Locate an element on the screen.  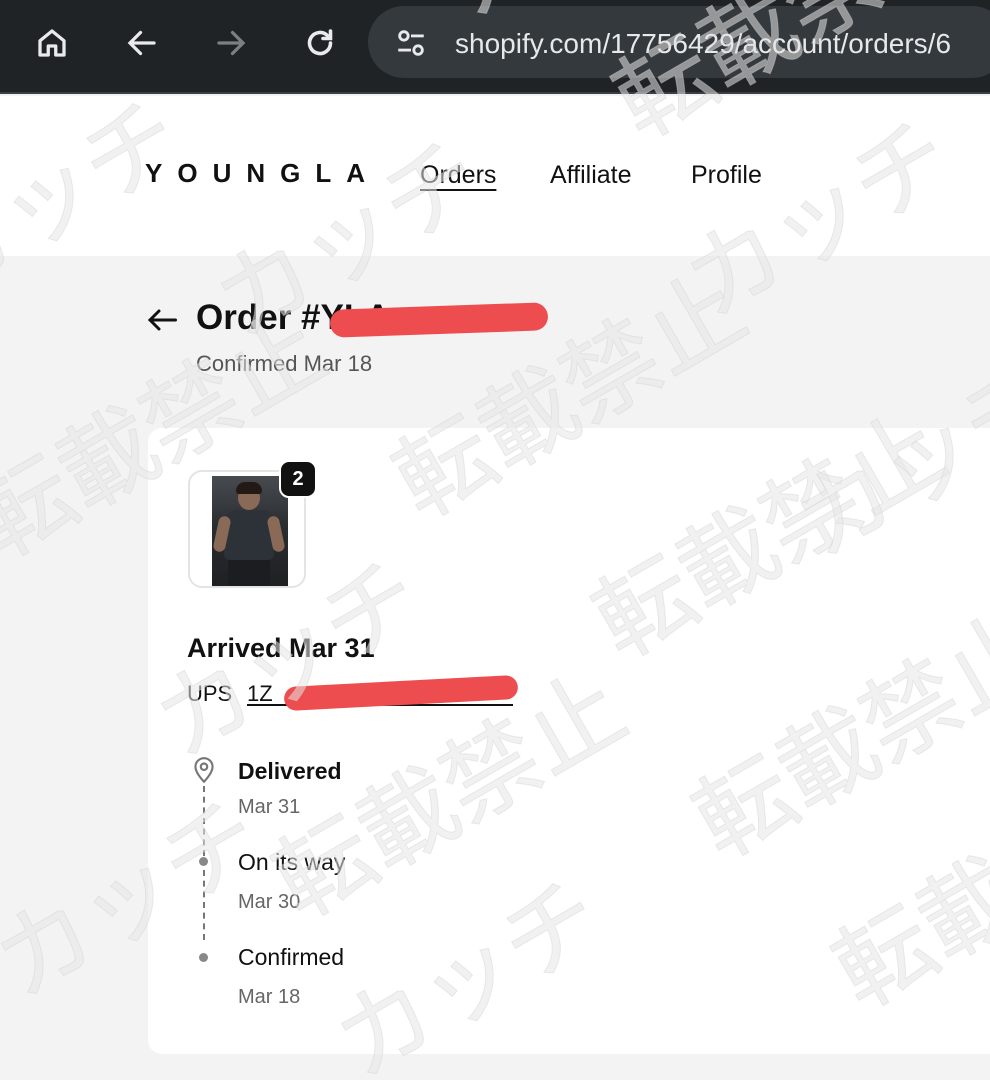
url-text: shopify.com/17756429/account/orders/6 is located at coordinates (722, 44).